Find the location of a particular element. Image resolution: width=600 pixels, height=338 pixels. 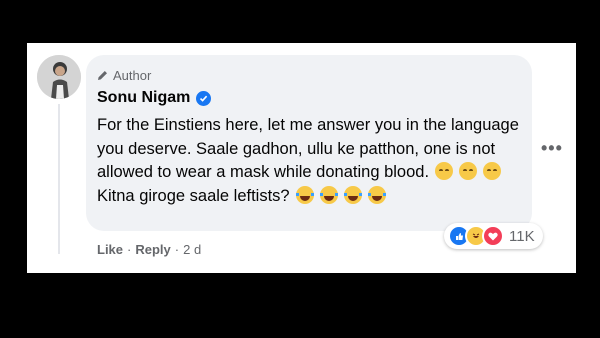

author-badge: Author is located at coordinates (123, 75).